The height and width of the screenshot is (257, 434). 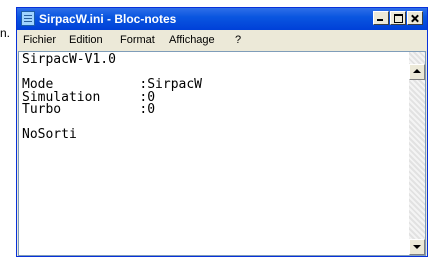 What do you see at coordinates (137, 40) in the screenshot?
I see `menu-item-format: Format` at bounding box center [137, 40].